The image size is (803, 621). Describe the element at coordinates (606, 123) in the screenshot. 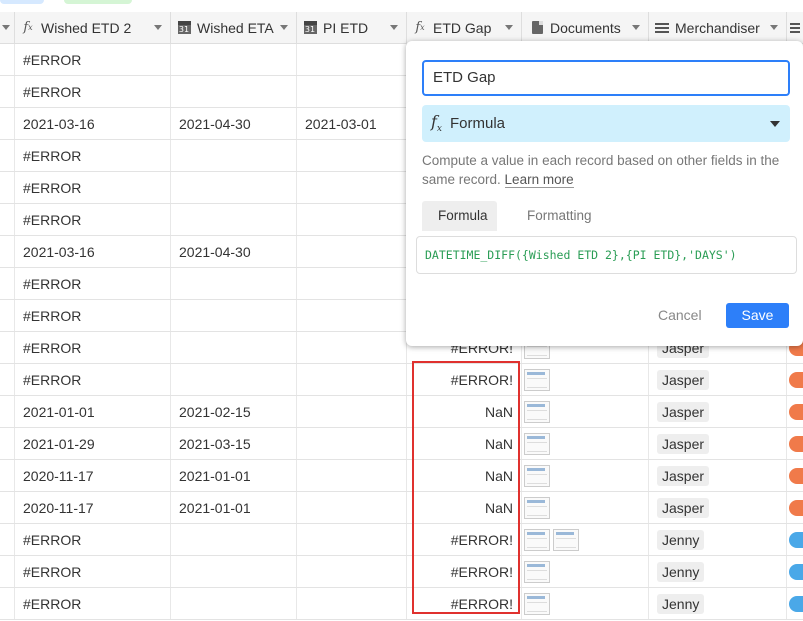

I see `field-type-select: fx Formula` at that location.